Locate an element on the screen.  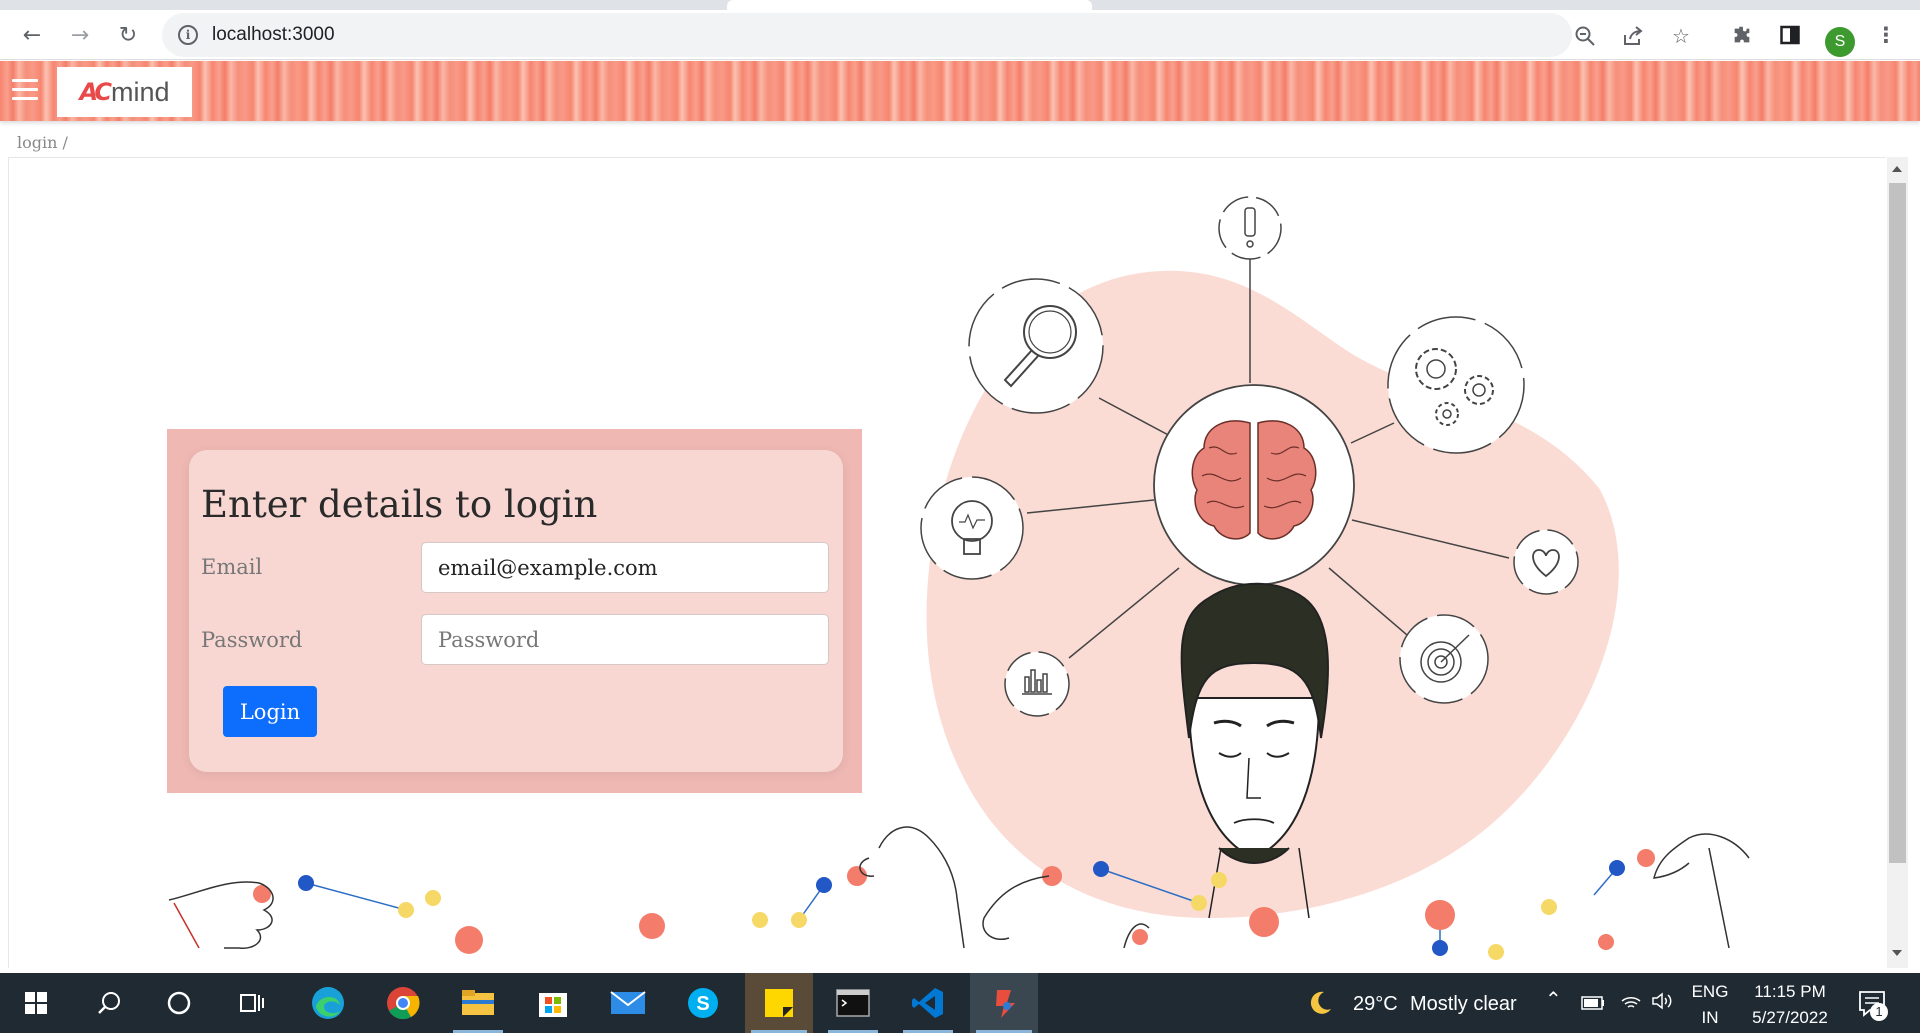
scroll-down-icon is located at coordinates (1897, 953).